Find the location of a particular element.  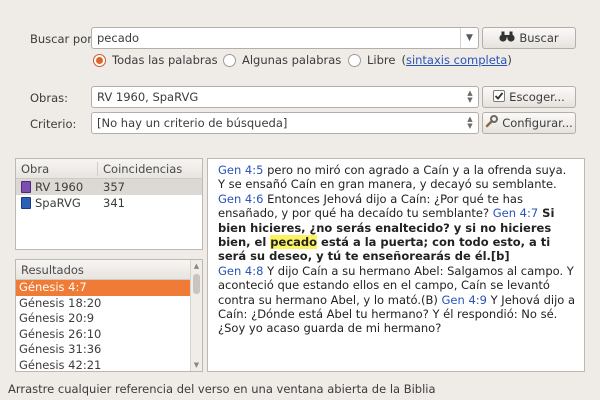

scrollbar-thumb is located at coordinates (196, 284).